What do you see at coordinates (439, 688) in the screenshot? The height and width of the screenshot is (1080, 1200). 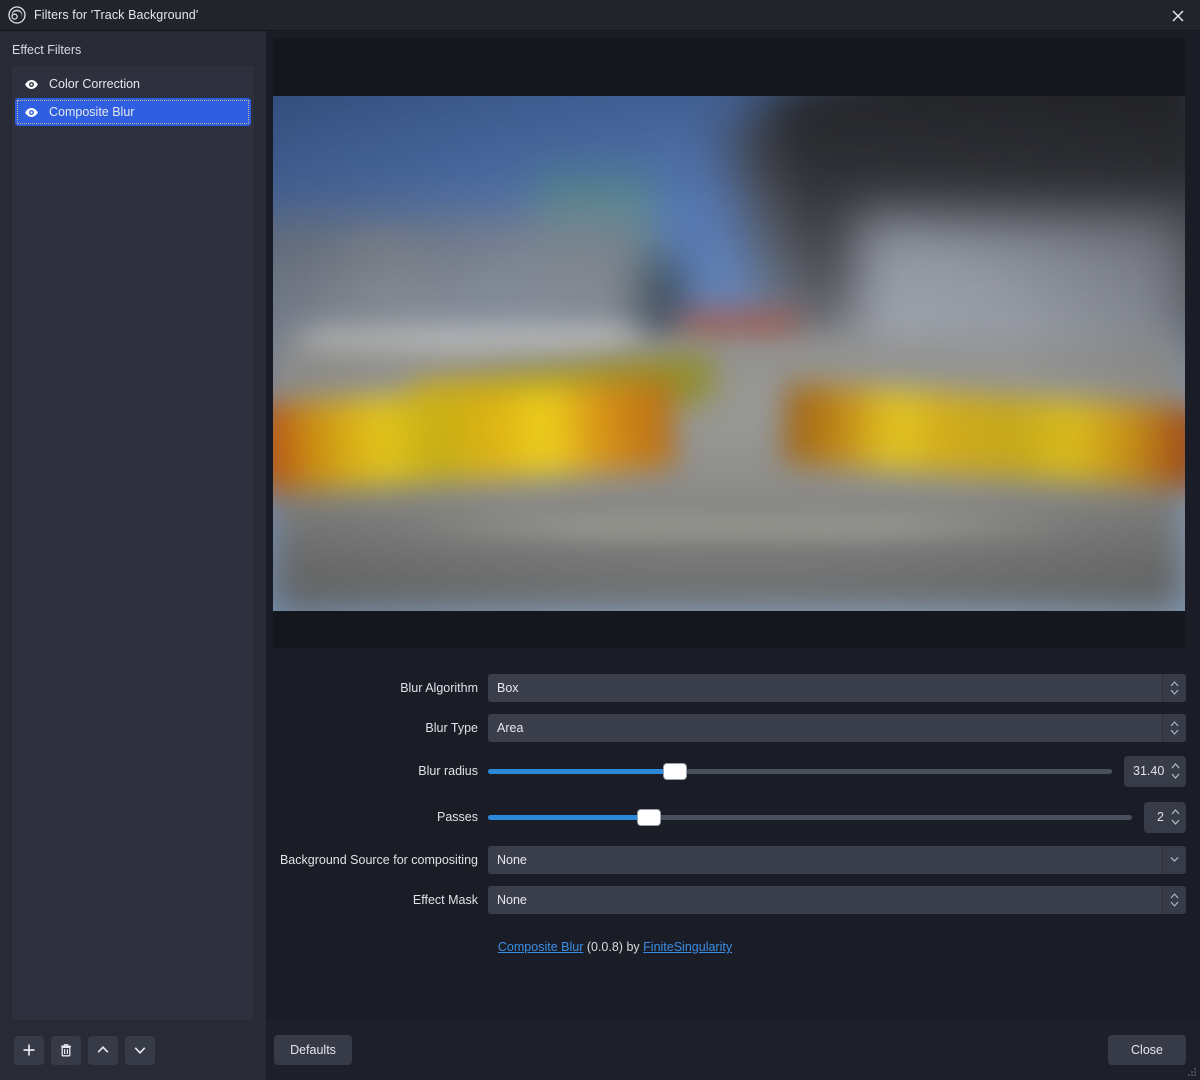 I see `blur-algorithm-label: Blur Algorithm` at bounding box center [439, 688].